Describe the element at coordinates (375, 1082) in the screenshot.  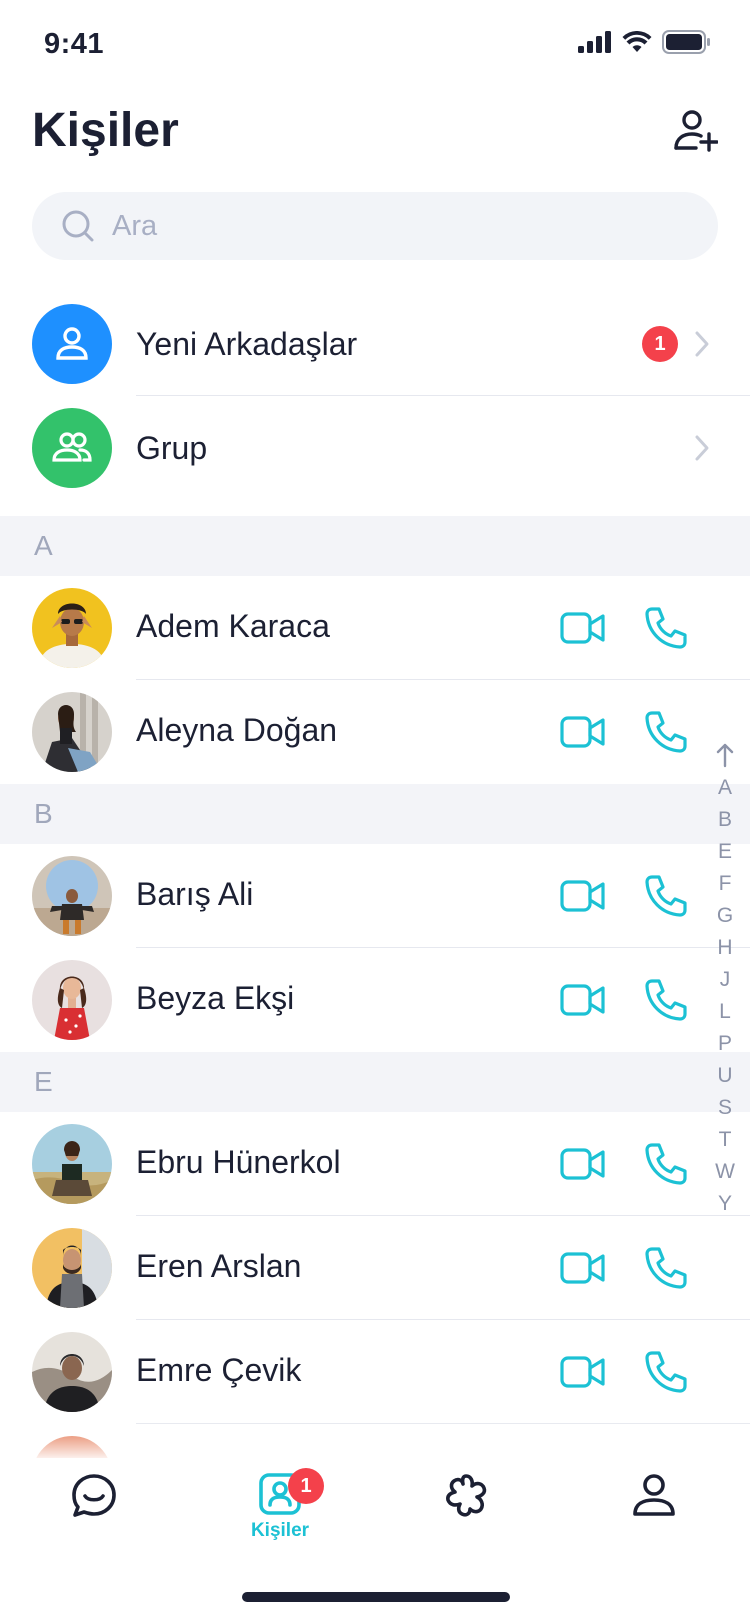
I see `section-header-e: E` at that location.